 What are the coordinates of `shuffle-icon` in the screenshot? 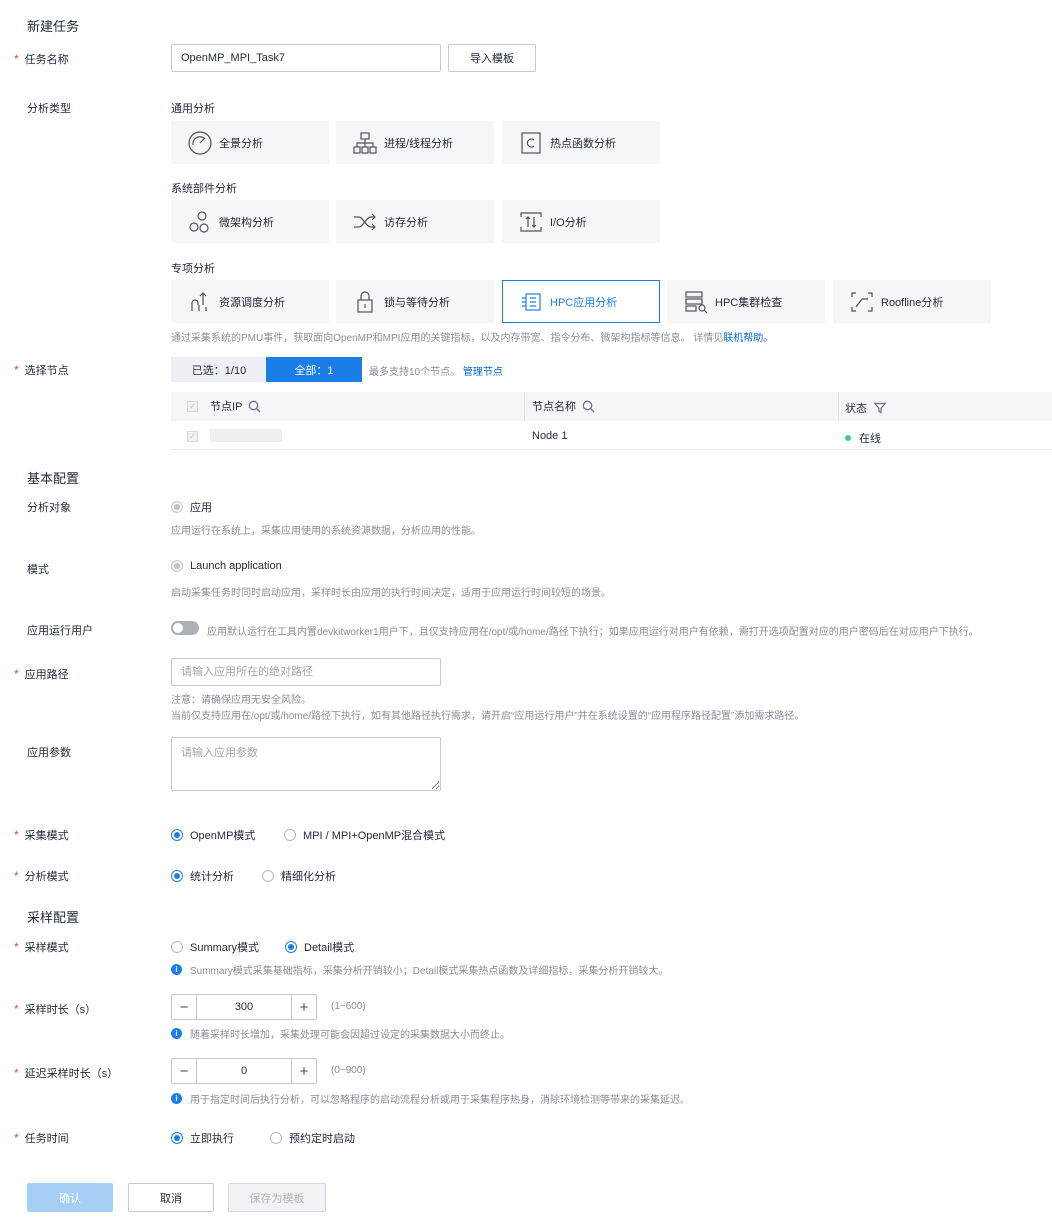 It's located at (365, 222).